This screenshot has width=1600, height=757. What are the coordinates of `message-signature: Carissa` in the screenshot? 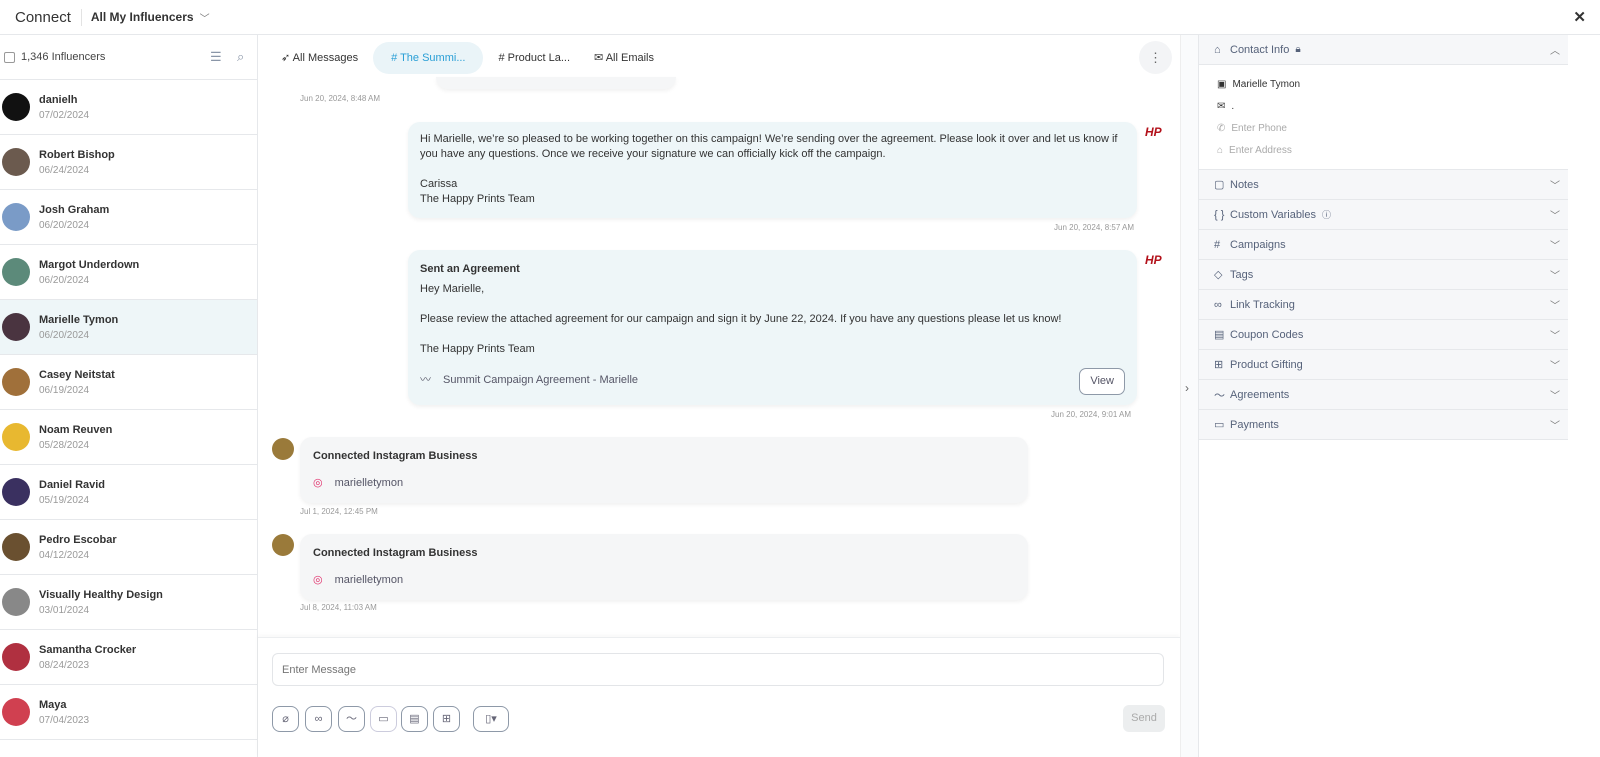 It's located at (439, 184).